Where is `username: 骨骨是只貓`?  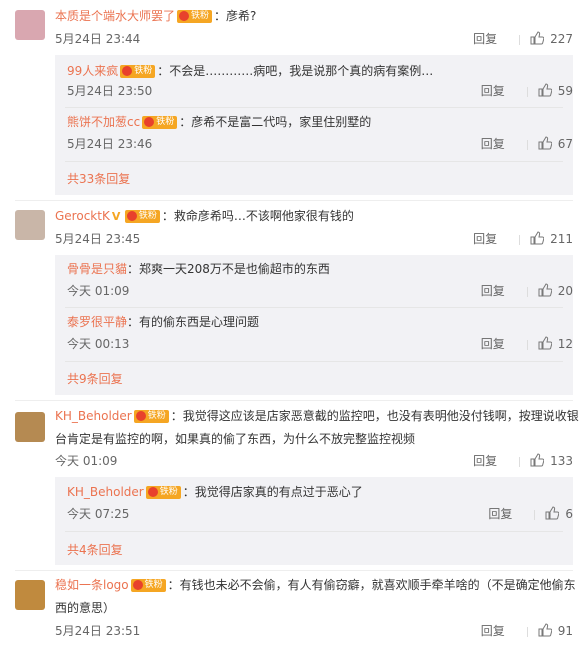
username: 骨骨是只貓 is located at coordinates (97, 269).